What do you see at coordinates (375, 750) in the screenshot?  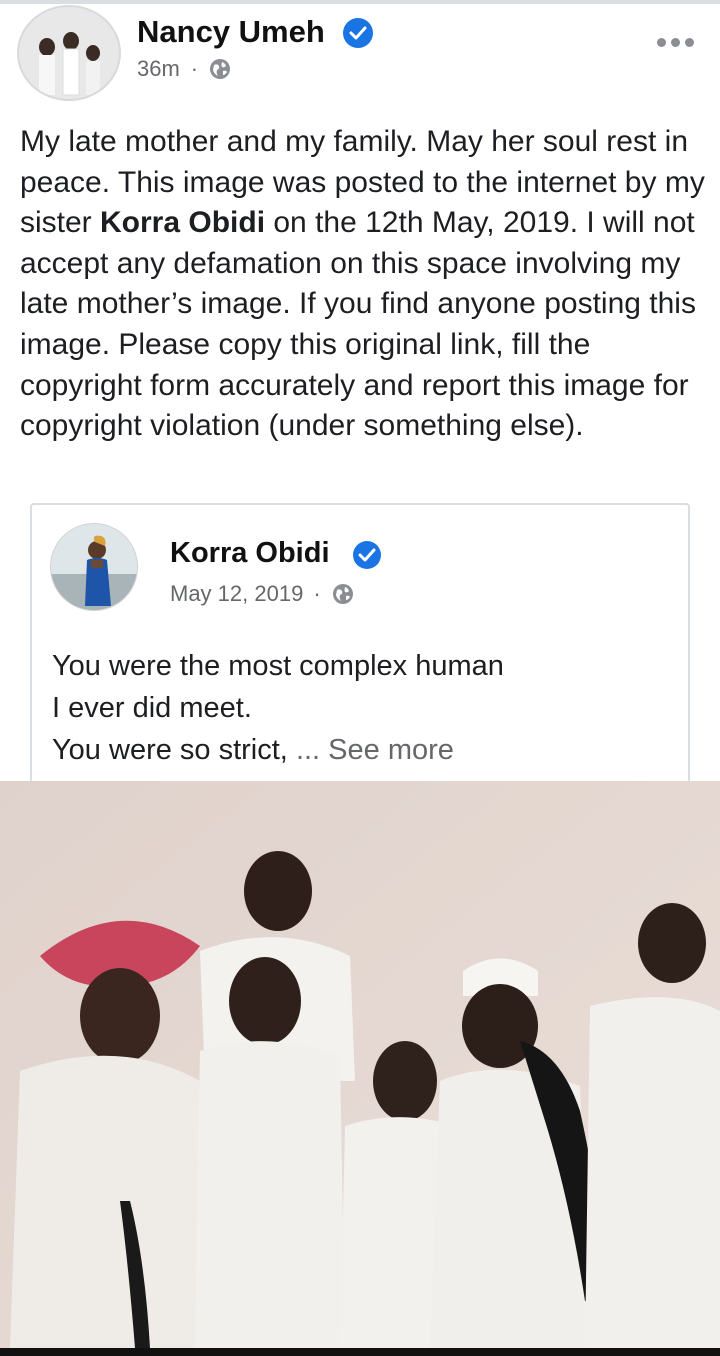 I see `see-more-link: ... See more` at bounding box center [375, 750].